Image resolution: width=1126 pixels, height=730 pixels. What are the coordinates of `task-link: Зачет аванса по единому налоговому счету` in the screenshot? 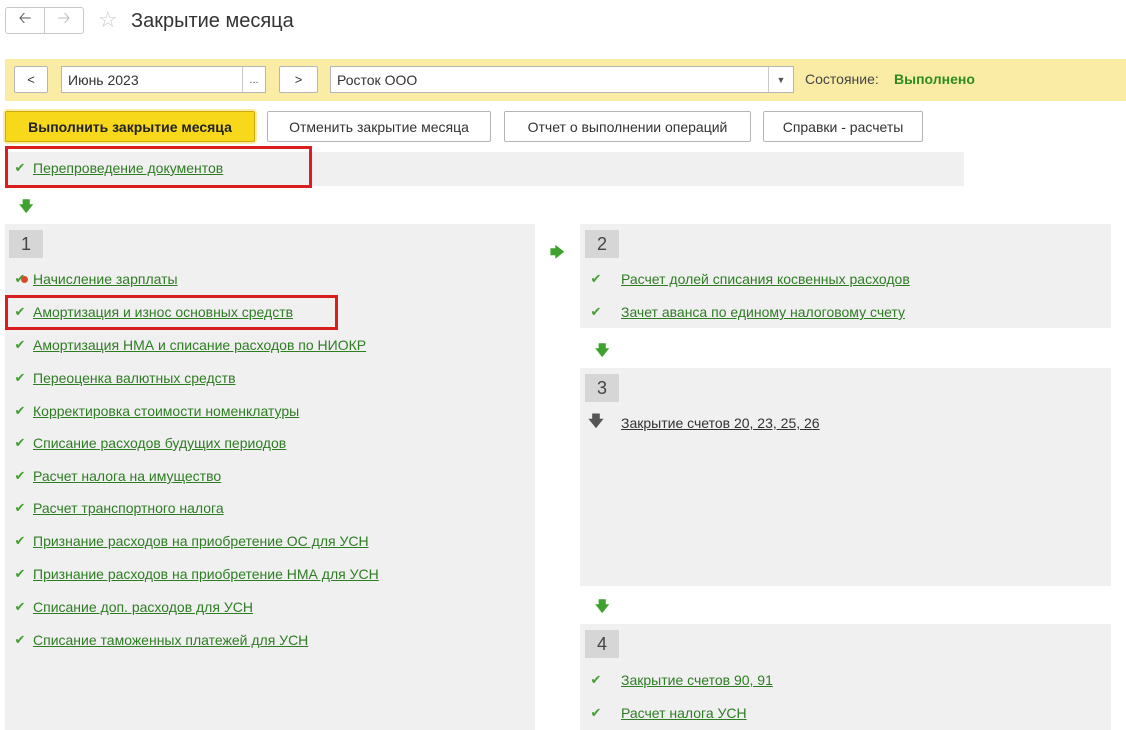 It's located at (763, 312).